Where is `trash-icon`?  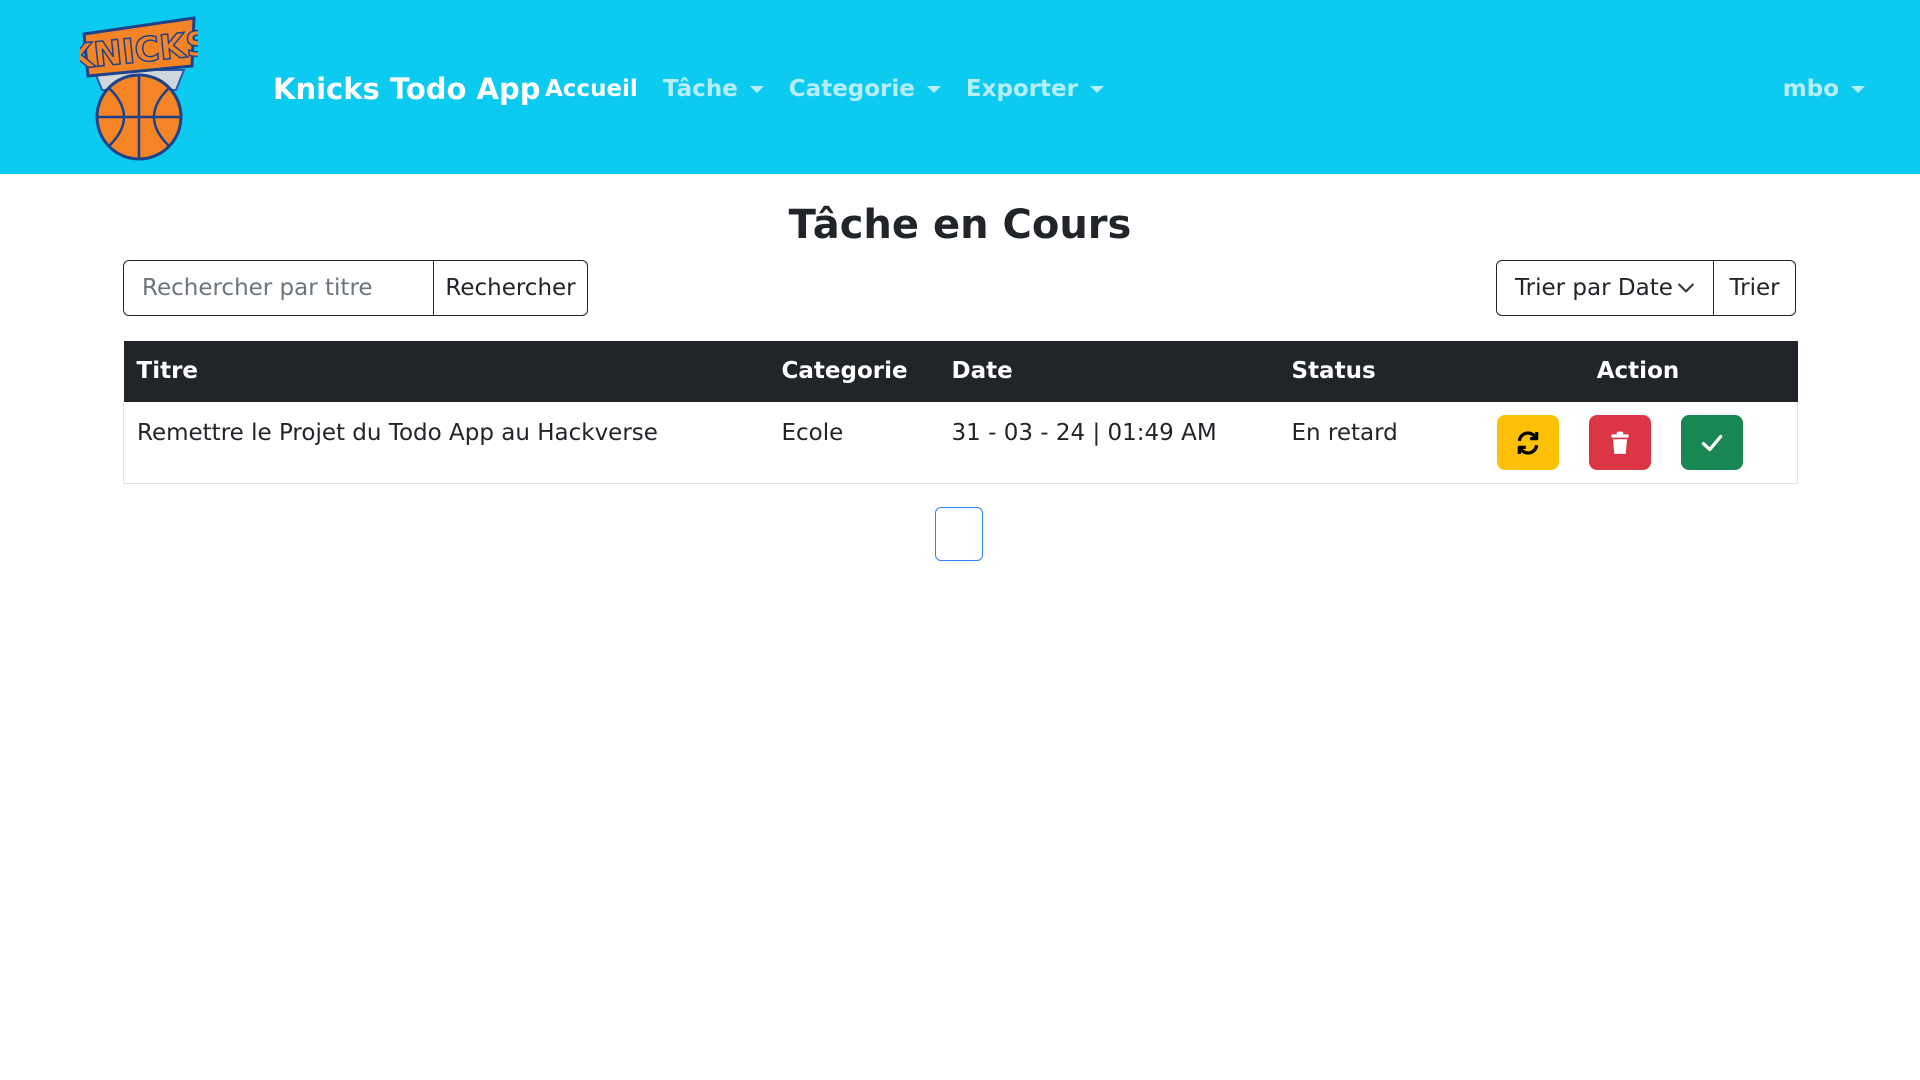 trash-icon is located at coordinates (1619, 442).